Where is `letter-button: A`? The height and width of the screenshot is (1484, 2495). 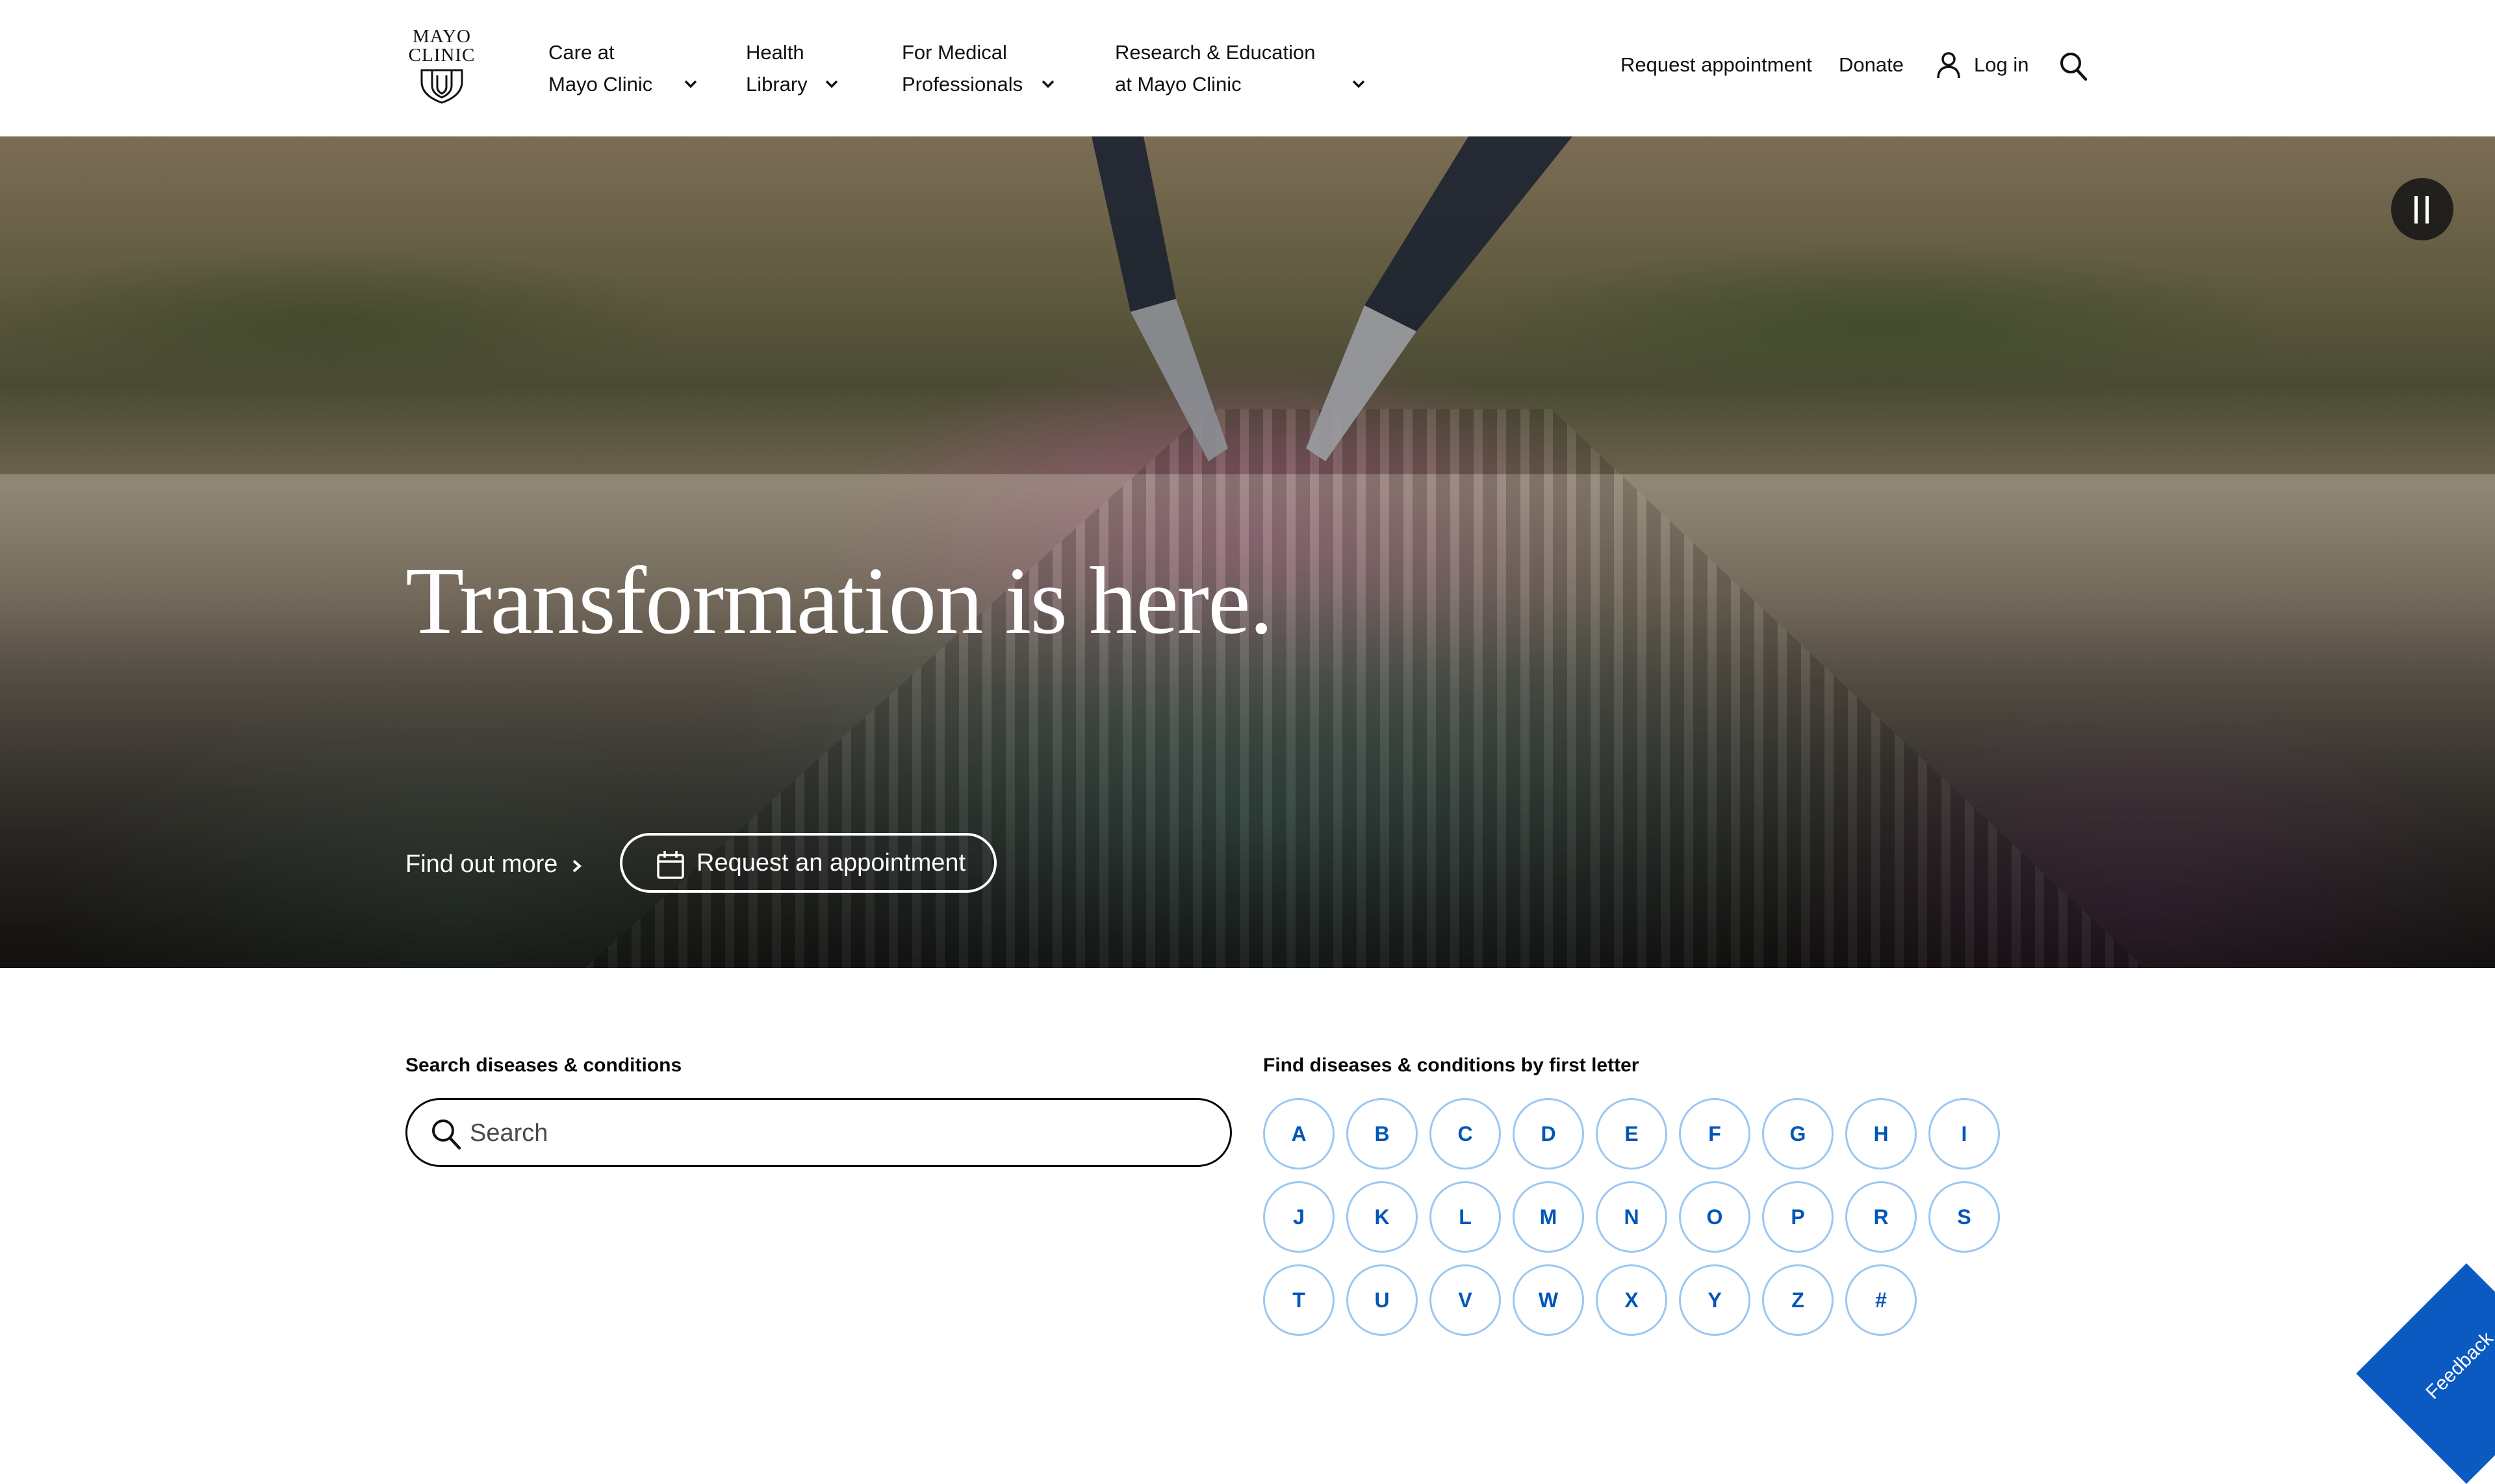 letter-button: A is located at coordinates (1299, 1134).